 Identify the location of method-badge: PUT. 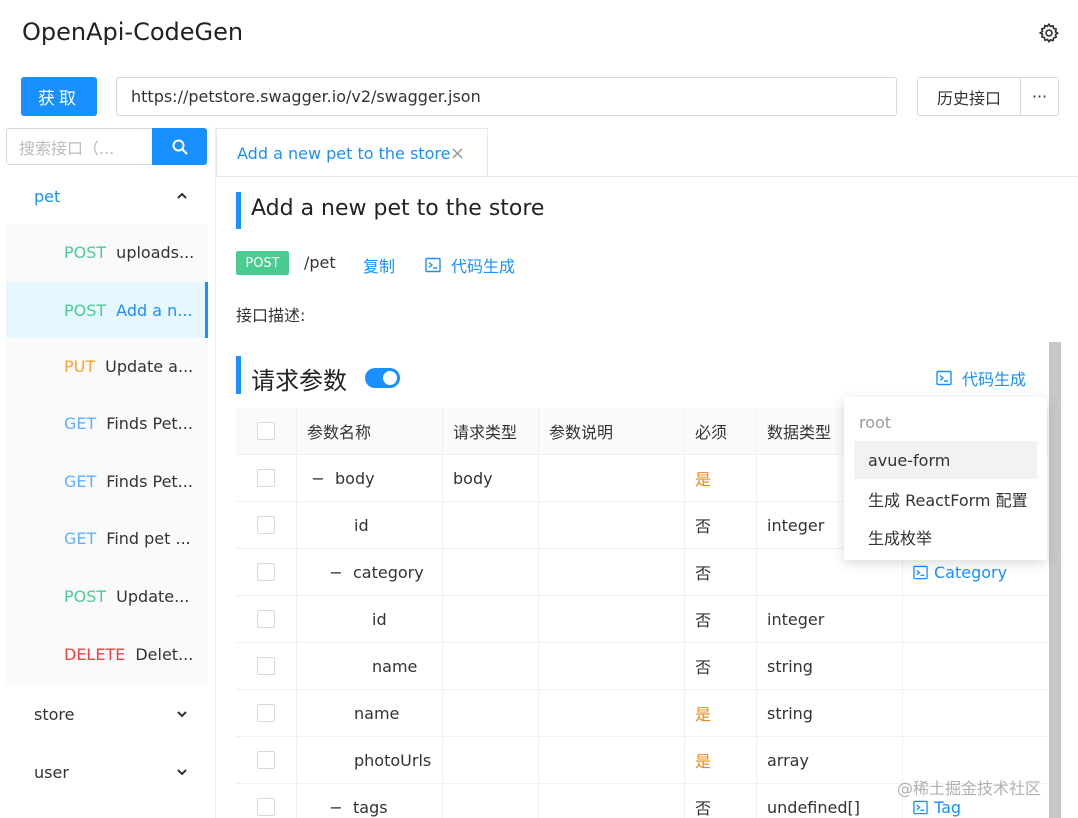
(80, 366).